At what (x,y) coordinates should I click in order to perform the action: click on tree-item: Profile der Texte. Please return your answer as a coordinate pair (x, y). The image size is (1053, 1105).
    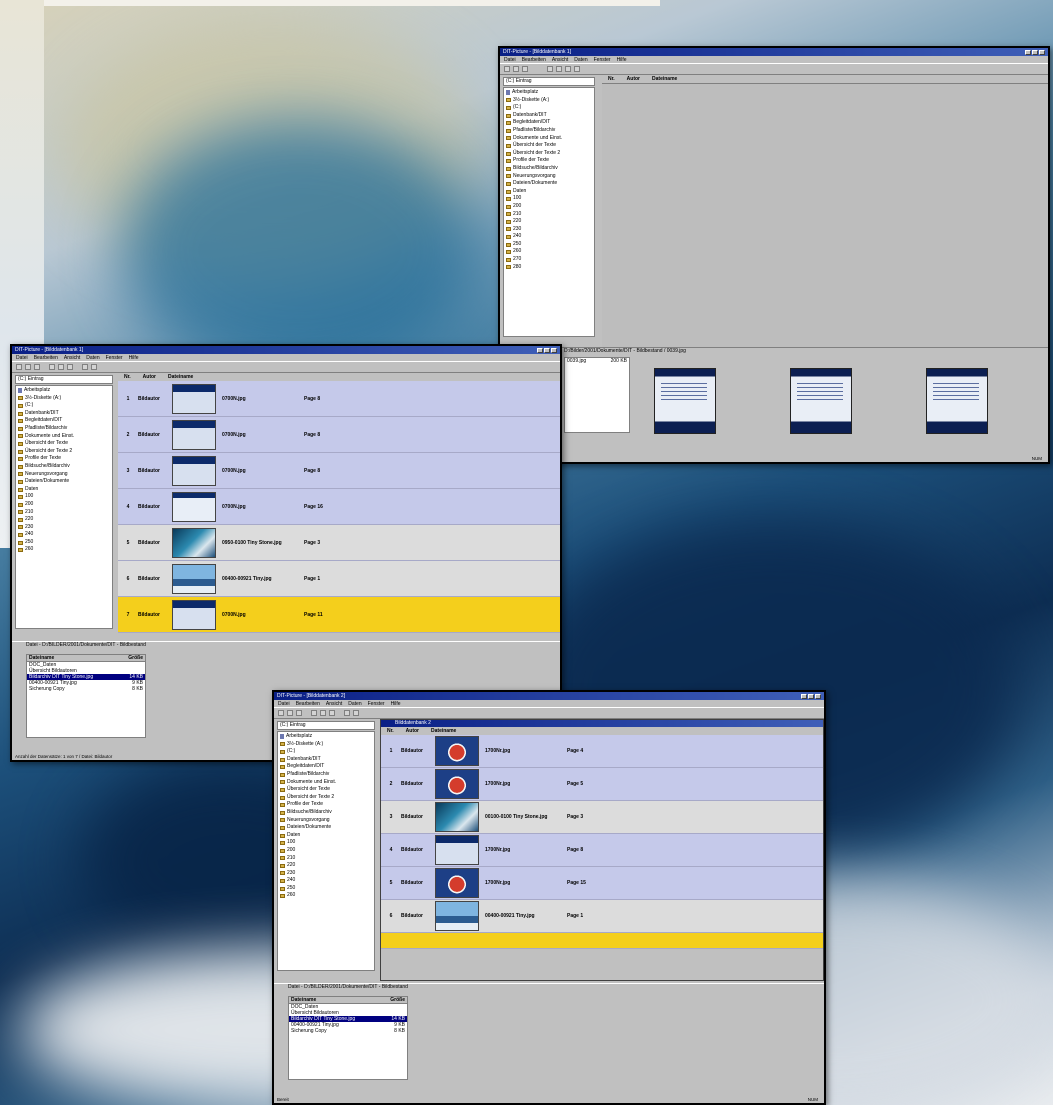
    Looking at the image, I should click on (550, 161).